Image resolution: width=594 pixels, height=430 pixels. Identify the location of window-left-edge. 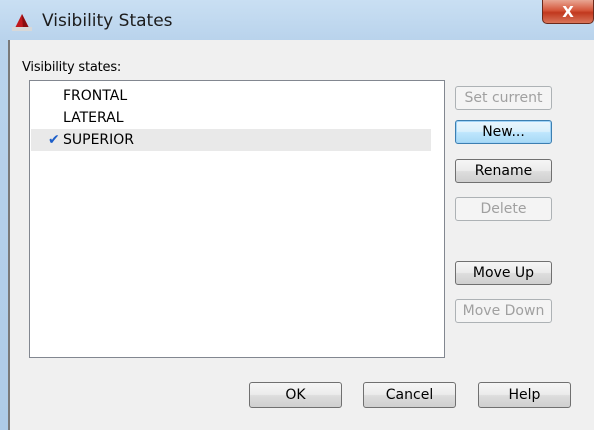
(9, 235).